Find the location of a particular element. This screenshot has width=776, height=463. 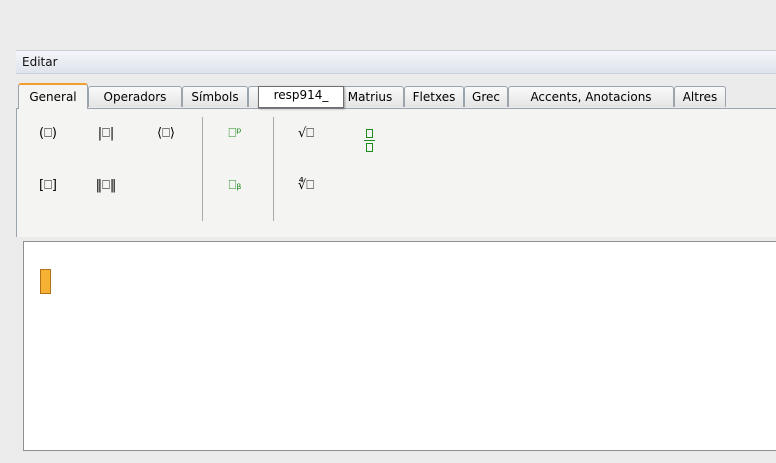

menu-editar: Editar is located at coordinates (40, 62).